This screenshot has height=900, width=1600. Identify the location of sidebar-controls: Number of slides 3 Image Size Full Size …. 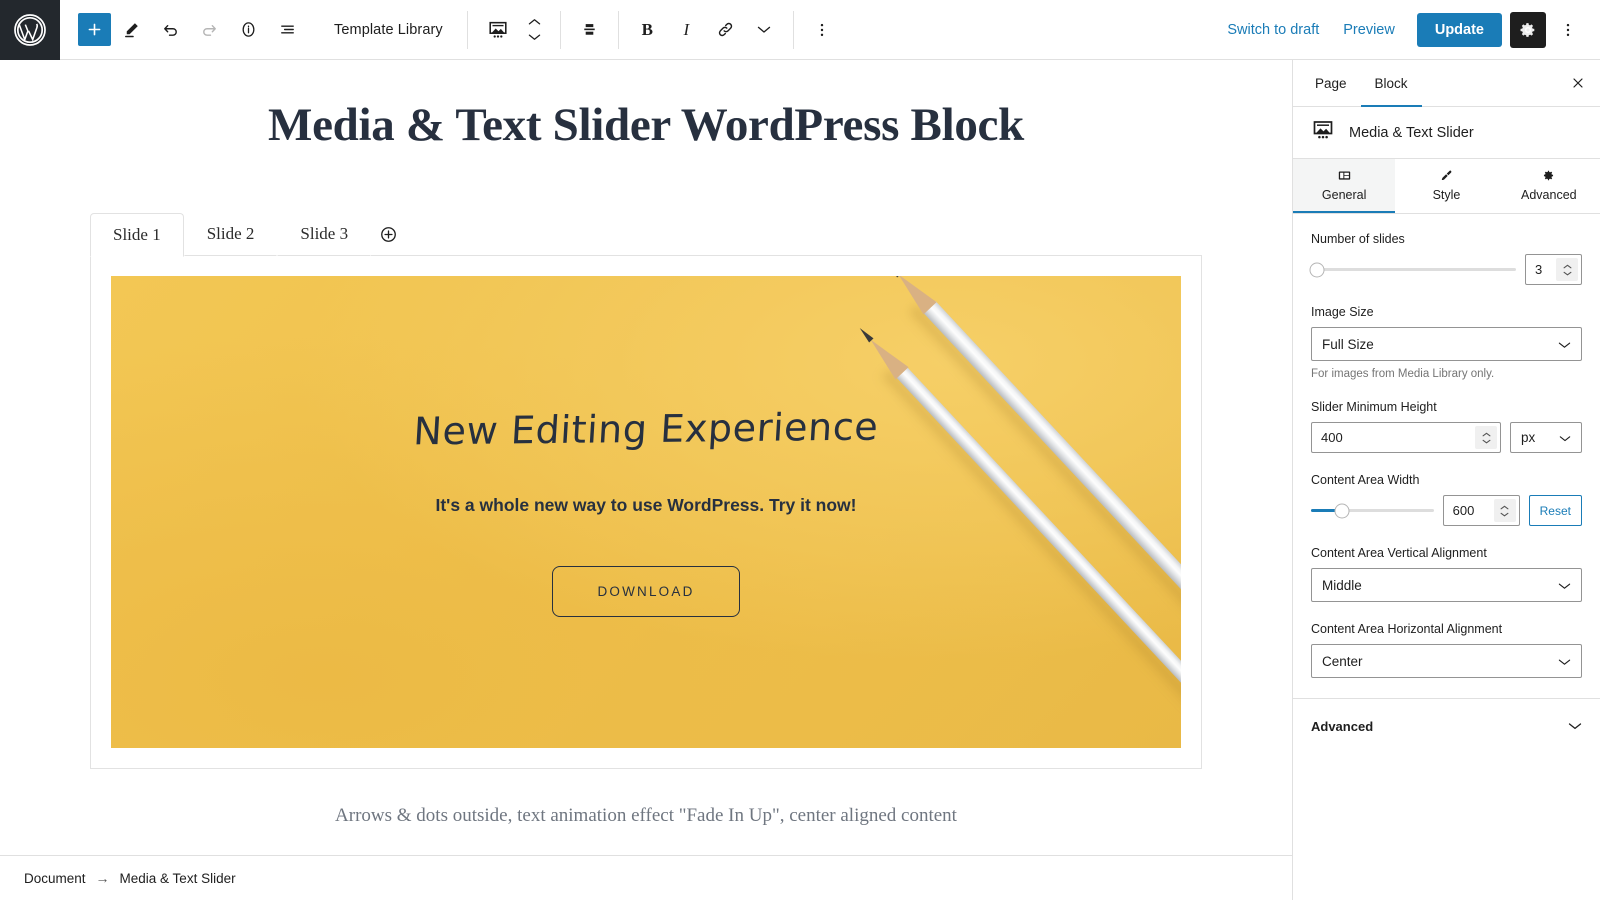
(1446, 557).